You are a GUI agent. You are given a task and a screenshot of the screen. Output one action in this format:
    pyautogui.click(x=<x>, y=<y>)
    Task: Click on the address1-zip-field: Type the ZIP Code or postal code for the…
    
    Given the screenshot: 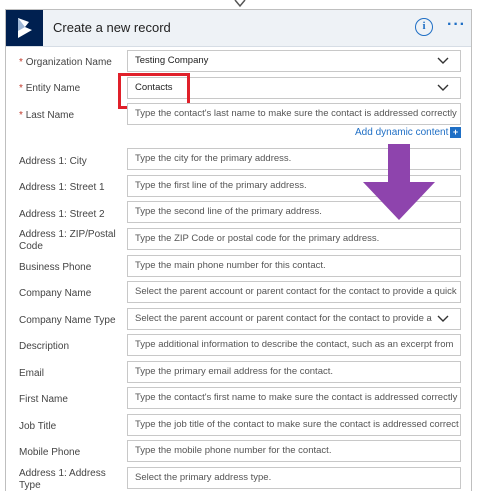 What is the action you would take?
    pyautogui.click(x=294, y=239)
    